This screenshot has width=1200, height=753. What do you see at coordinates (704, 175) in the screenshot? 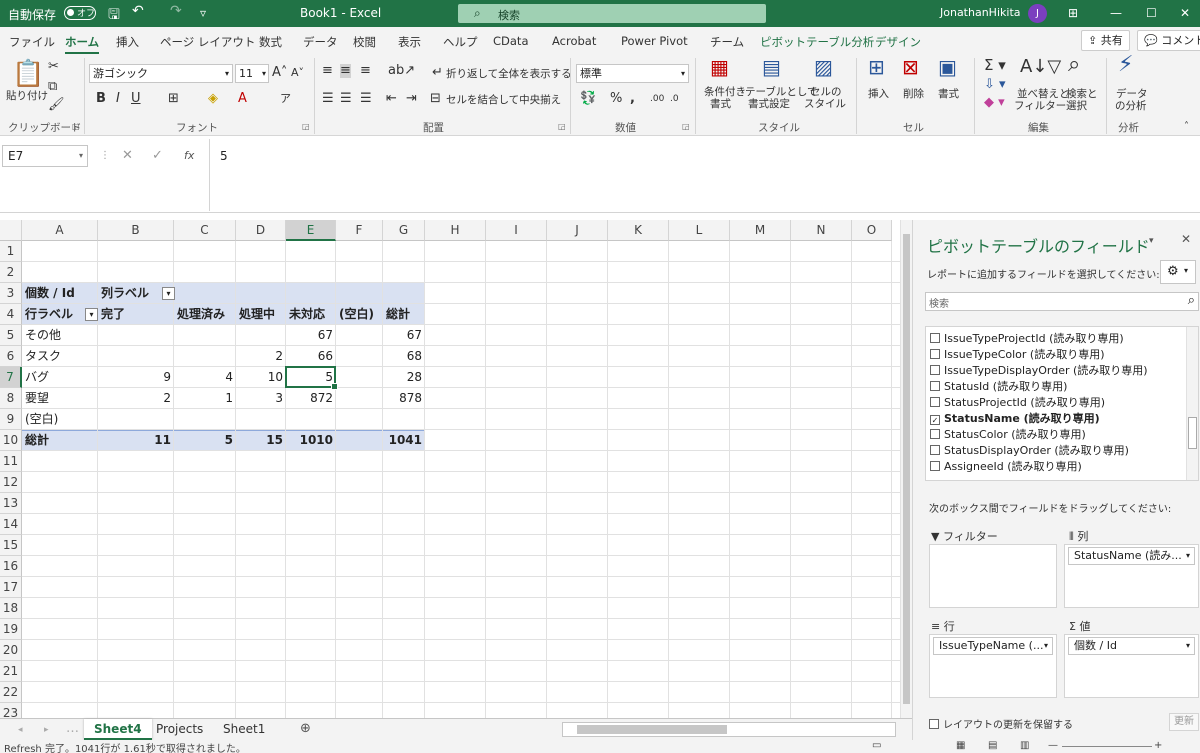
I see `formula-input: 5` at bounding box center [704, 175].